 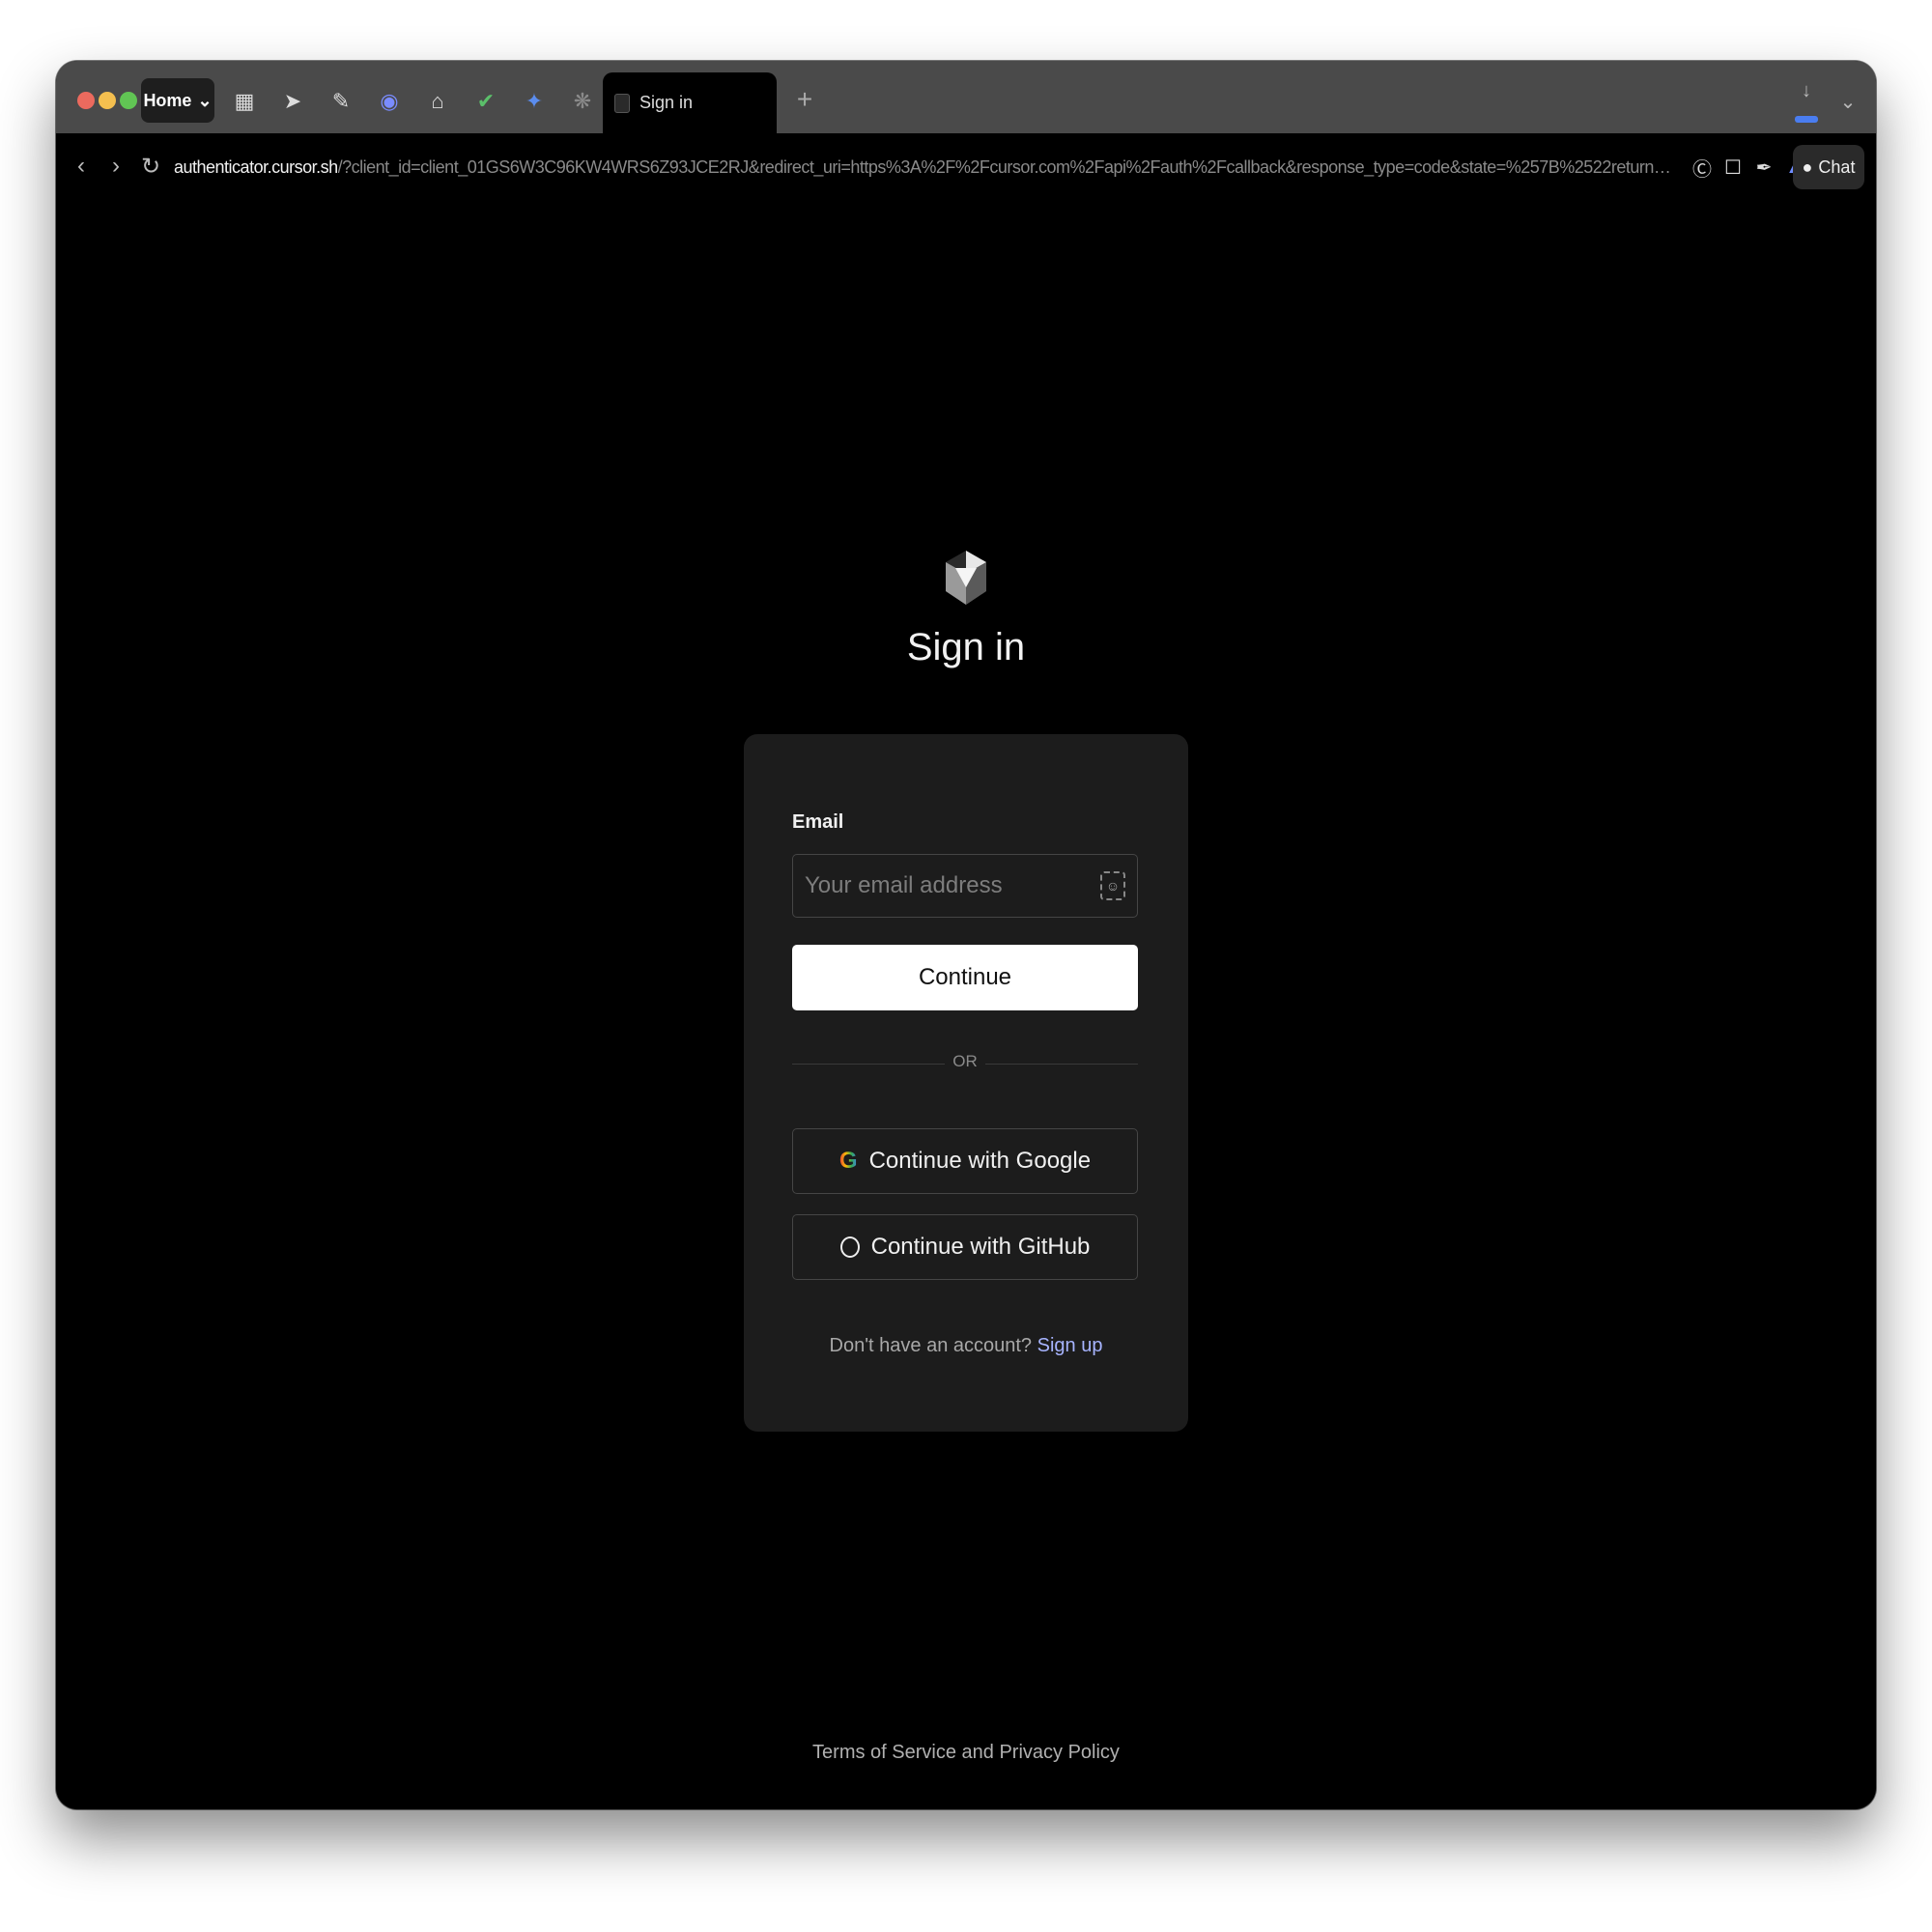 I want to click on tab-bar: Home ⌄ ▦ ➤ ✎ ◉ ⌂ ✔ ✦ ❋ Sign in + ↓ ⌄, so click(x=966, y=97).